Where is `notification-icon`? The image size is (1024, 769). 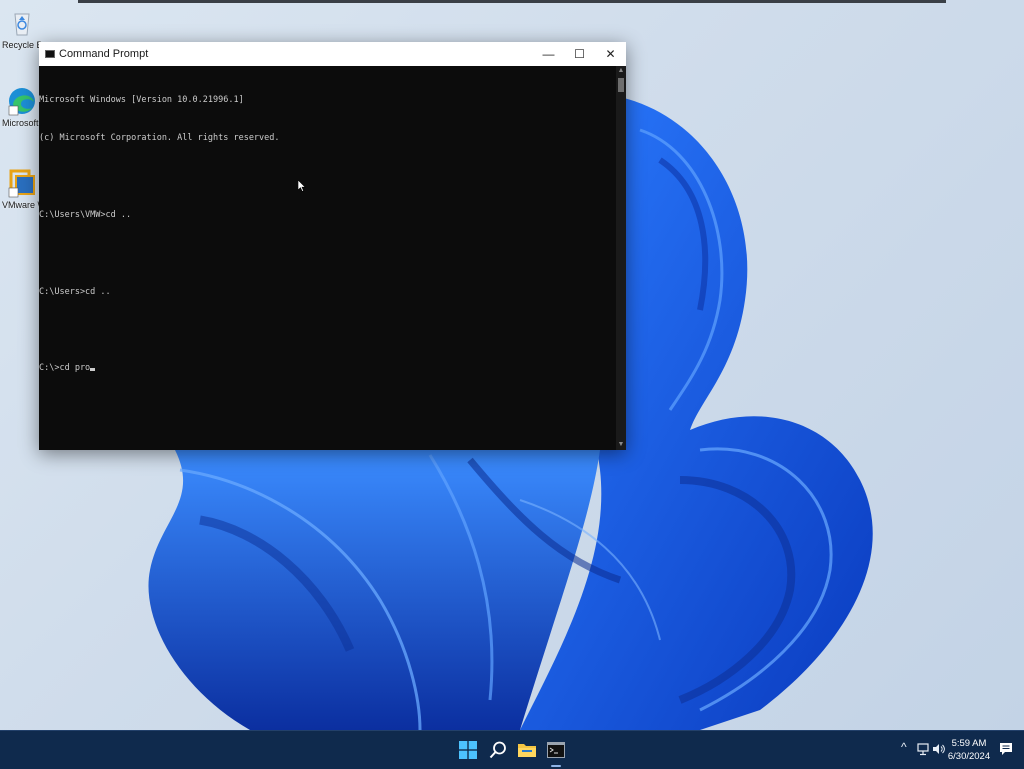 notification-icon is located at coordinates (1006, 749).